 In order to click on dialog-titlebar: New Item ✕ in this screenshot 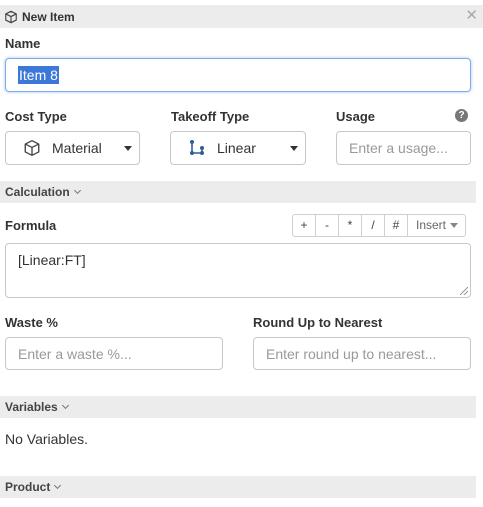, I will do `click(241, 16)`.